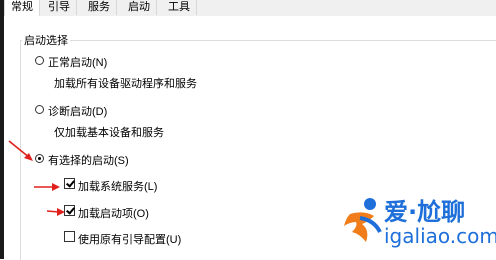 Image resolution: width=496 pixels, height=260 pixels. Describe the element at coordinates (39, 109) in the screenshot. I see `diagnostic-startup-radio` at that location.